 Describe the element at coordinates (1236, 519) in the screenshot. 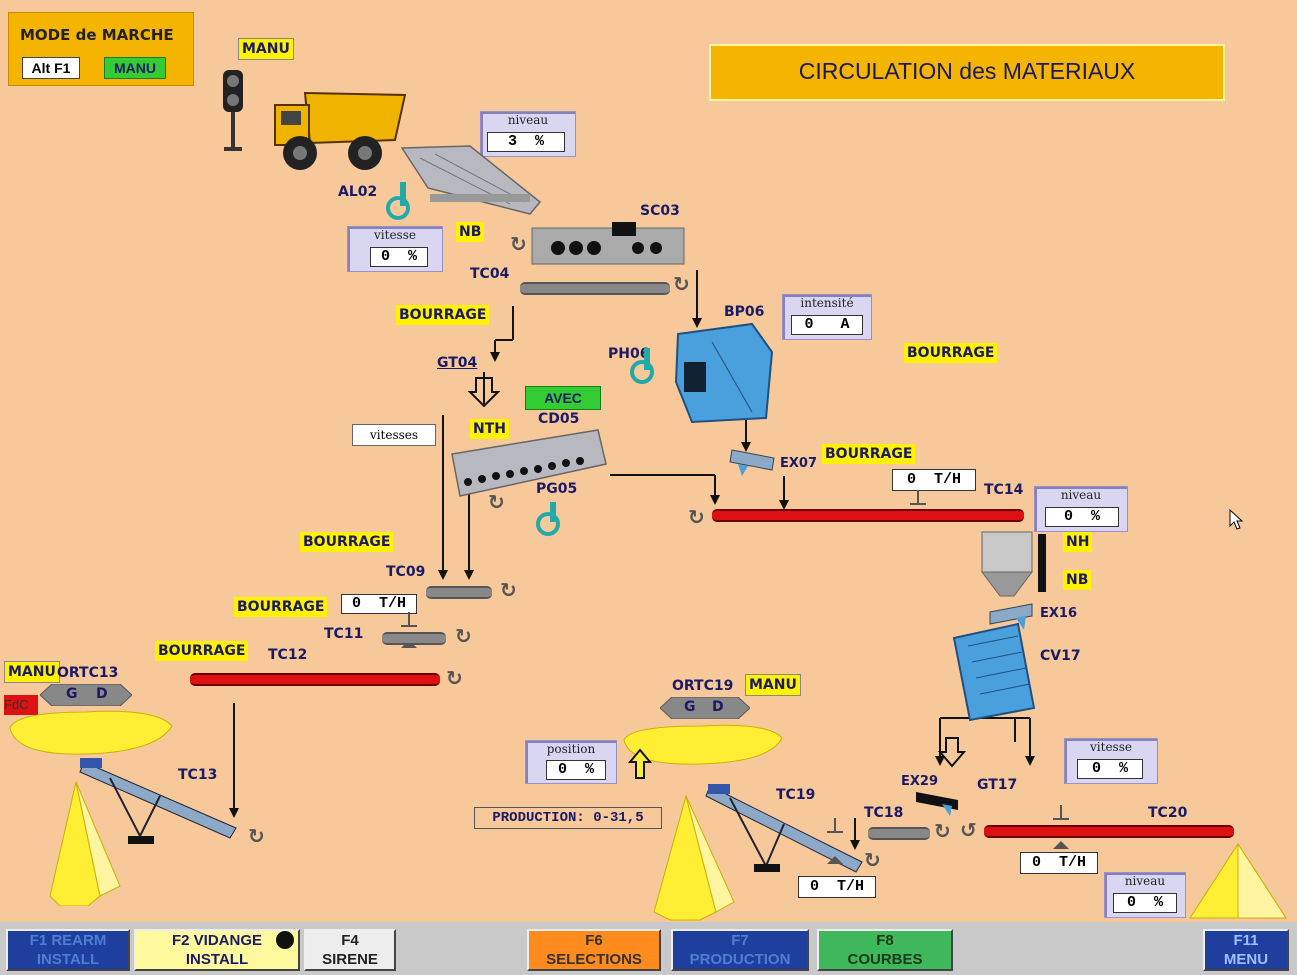

I see `mouse-cursor-icon` at that location.